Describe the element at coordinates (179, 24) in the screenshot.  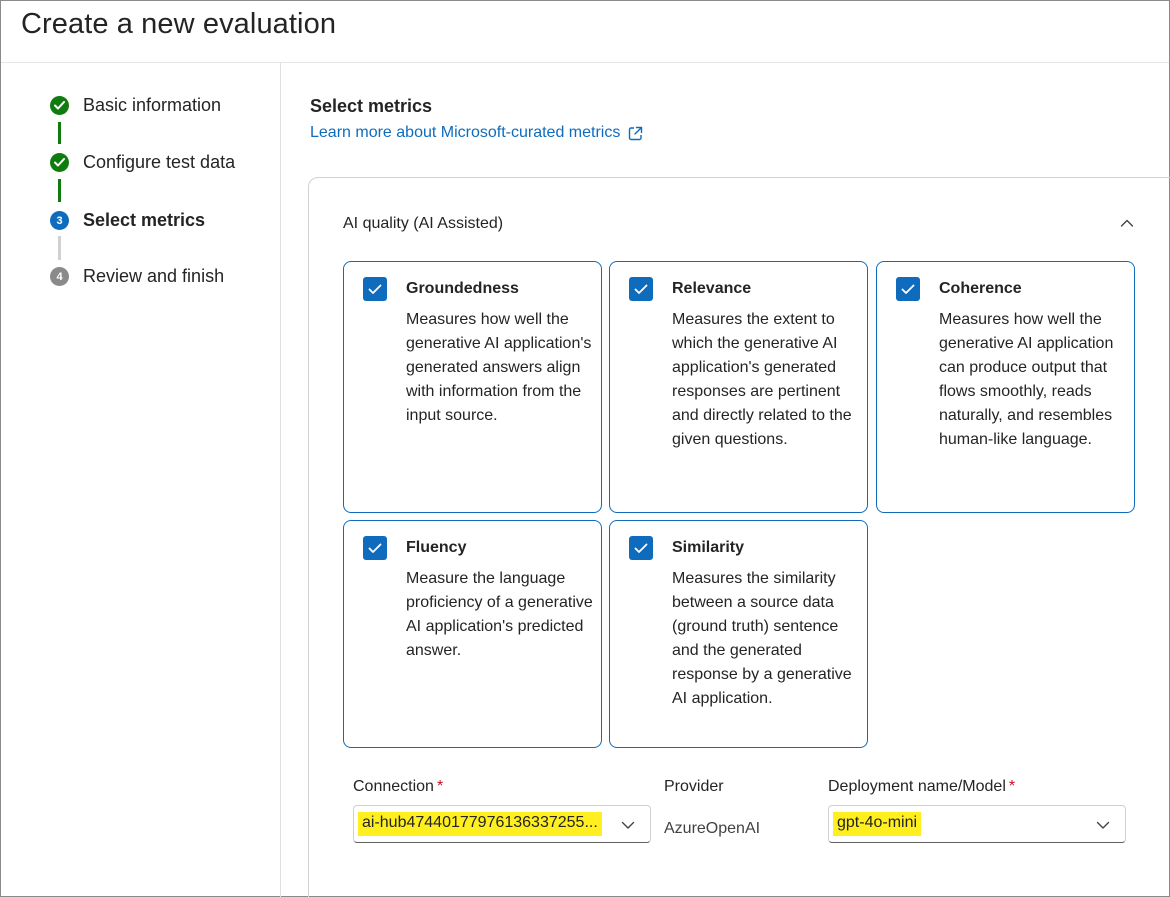
I see `page-title: Create a new evaluation` at that location.